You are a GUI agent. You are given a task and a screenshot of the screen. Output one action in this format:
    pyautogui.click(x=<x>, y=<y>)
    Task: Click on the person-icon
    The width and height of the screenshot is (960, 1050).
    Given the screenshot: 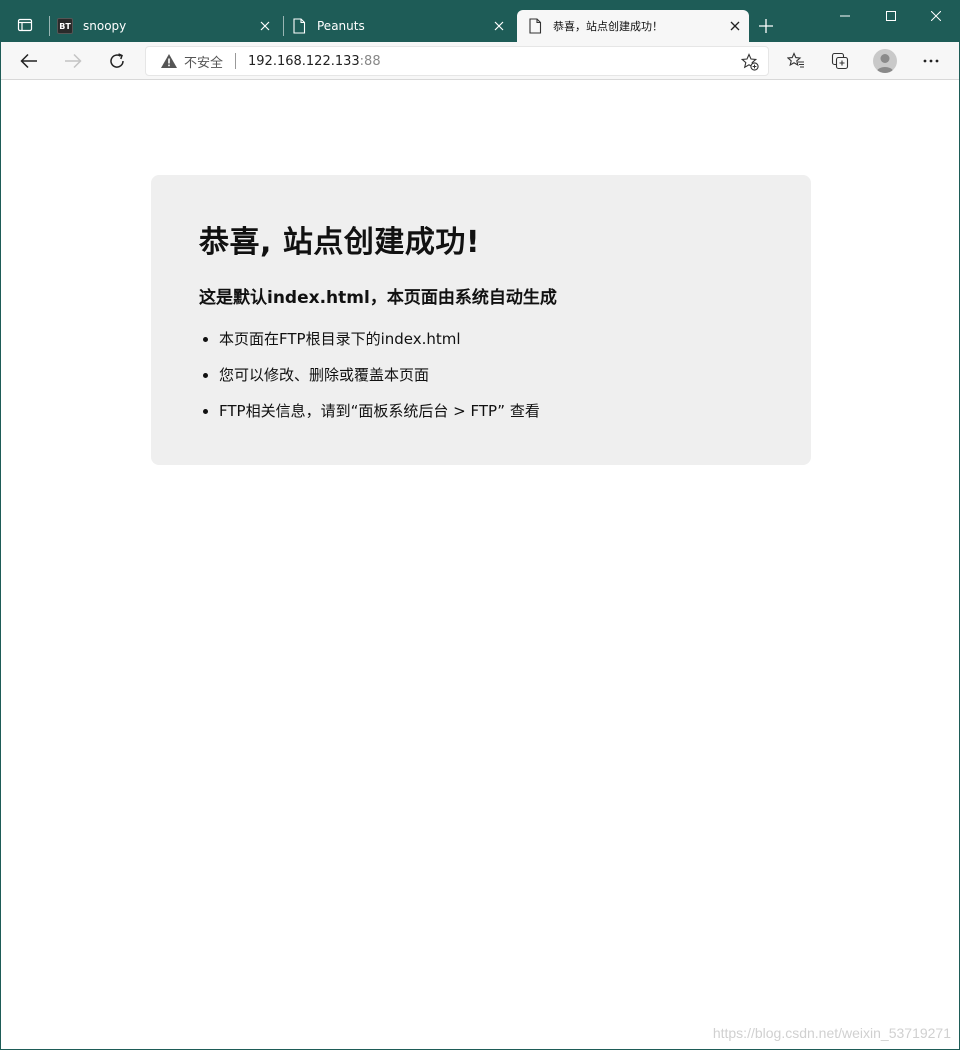 What is the action you would take?
    pyautogui.click(x=885, y=63)
    